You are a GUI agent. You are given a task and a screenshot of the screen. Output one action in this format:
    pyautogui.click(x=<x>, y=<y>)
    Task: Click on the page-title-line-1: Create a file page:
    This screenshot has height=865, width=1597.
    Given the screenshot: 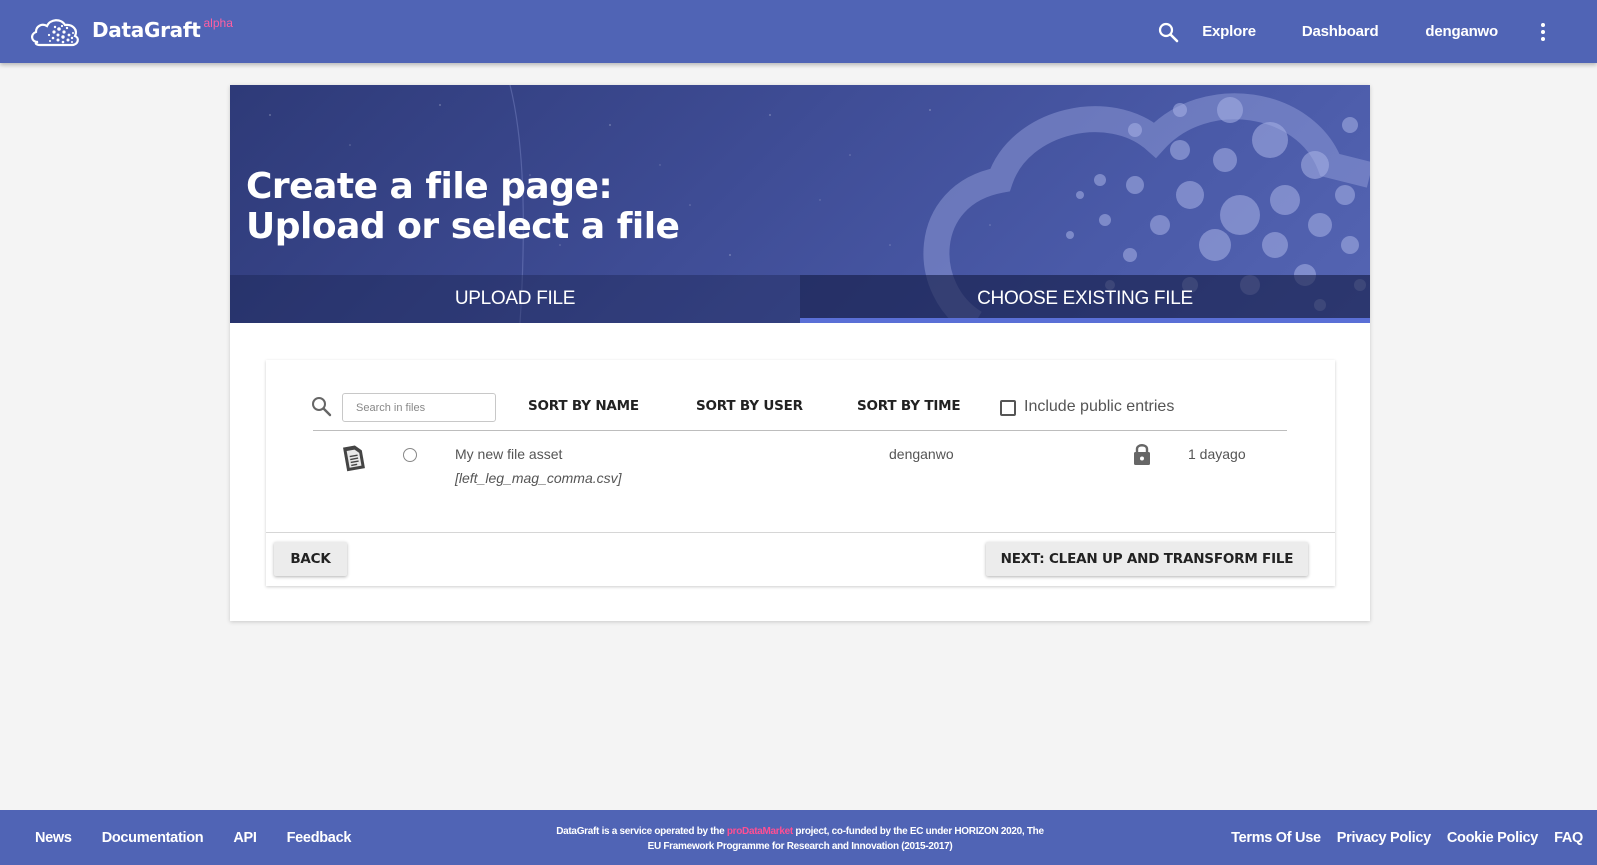 What is the action you would take?
    pyautogui.click(x=429, y=186)
    